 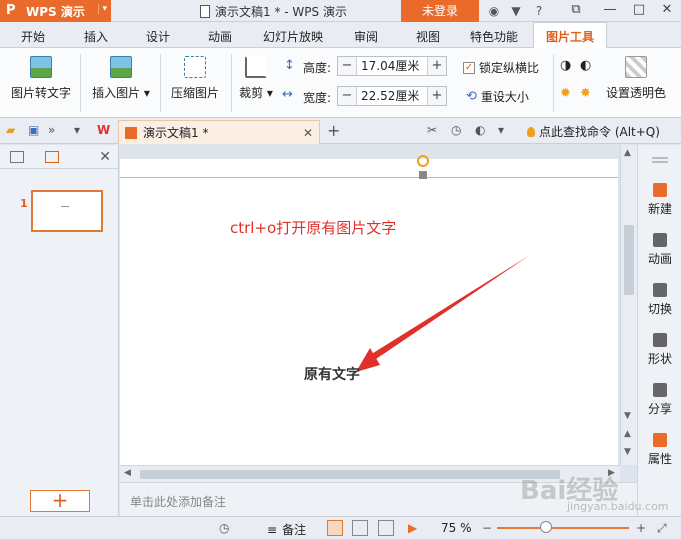 I want to click on properties-button: 属性, so click(x=659, y=450).